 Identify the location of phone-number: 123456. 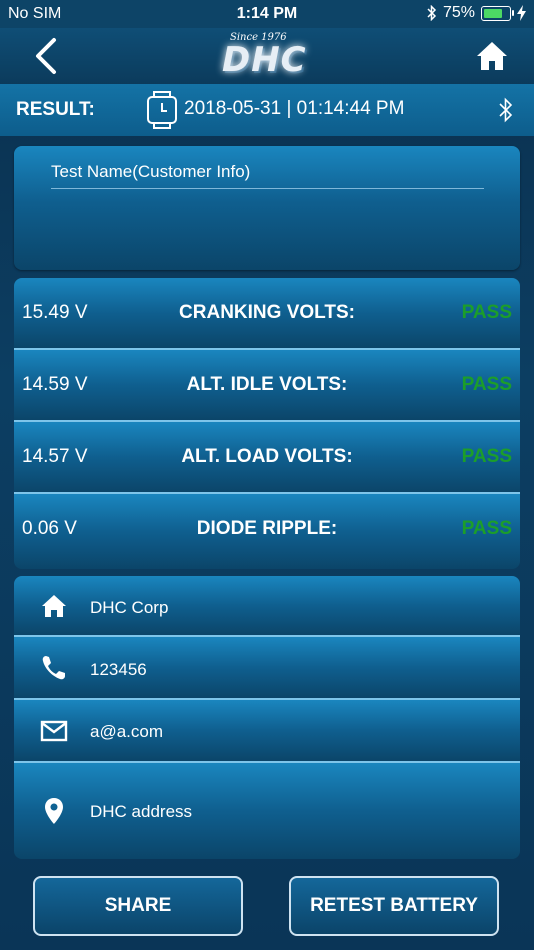
(118, 669).